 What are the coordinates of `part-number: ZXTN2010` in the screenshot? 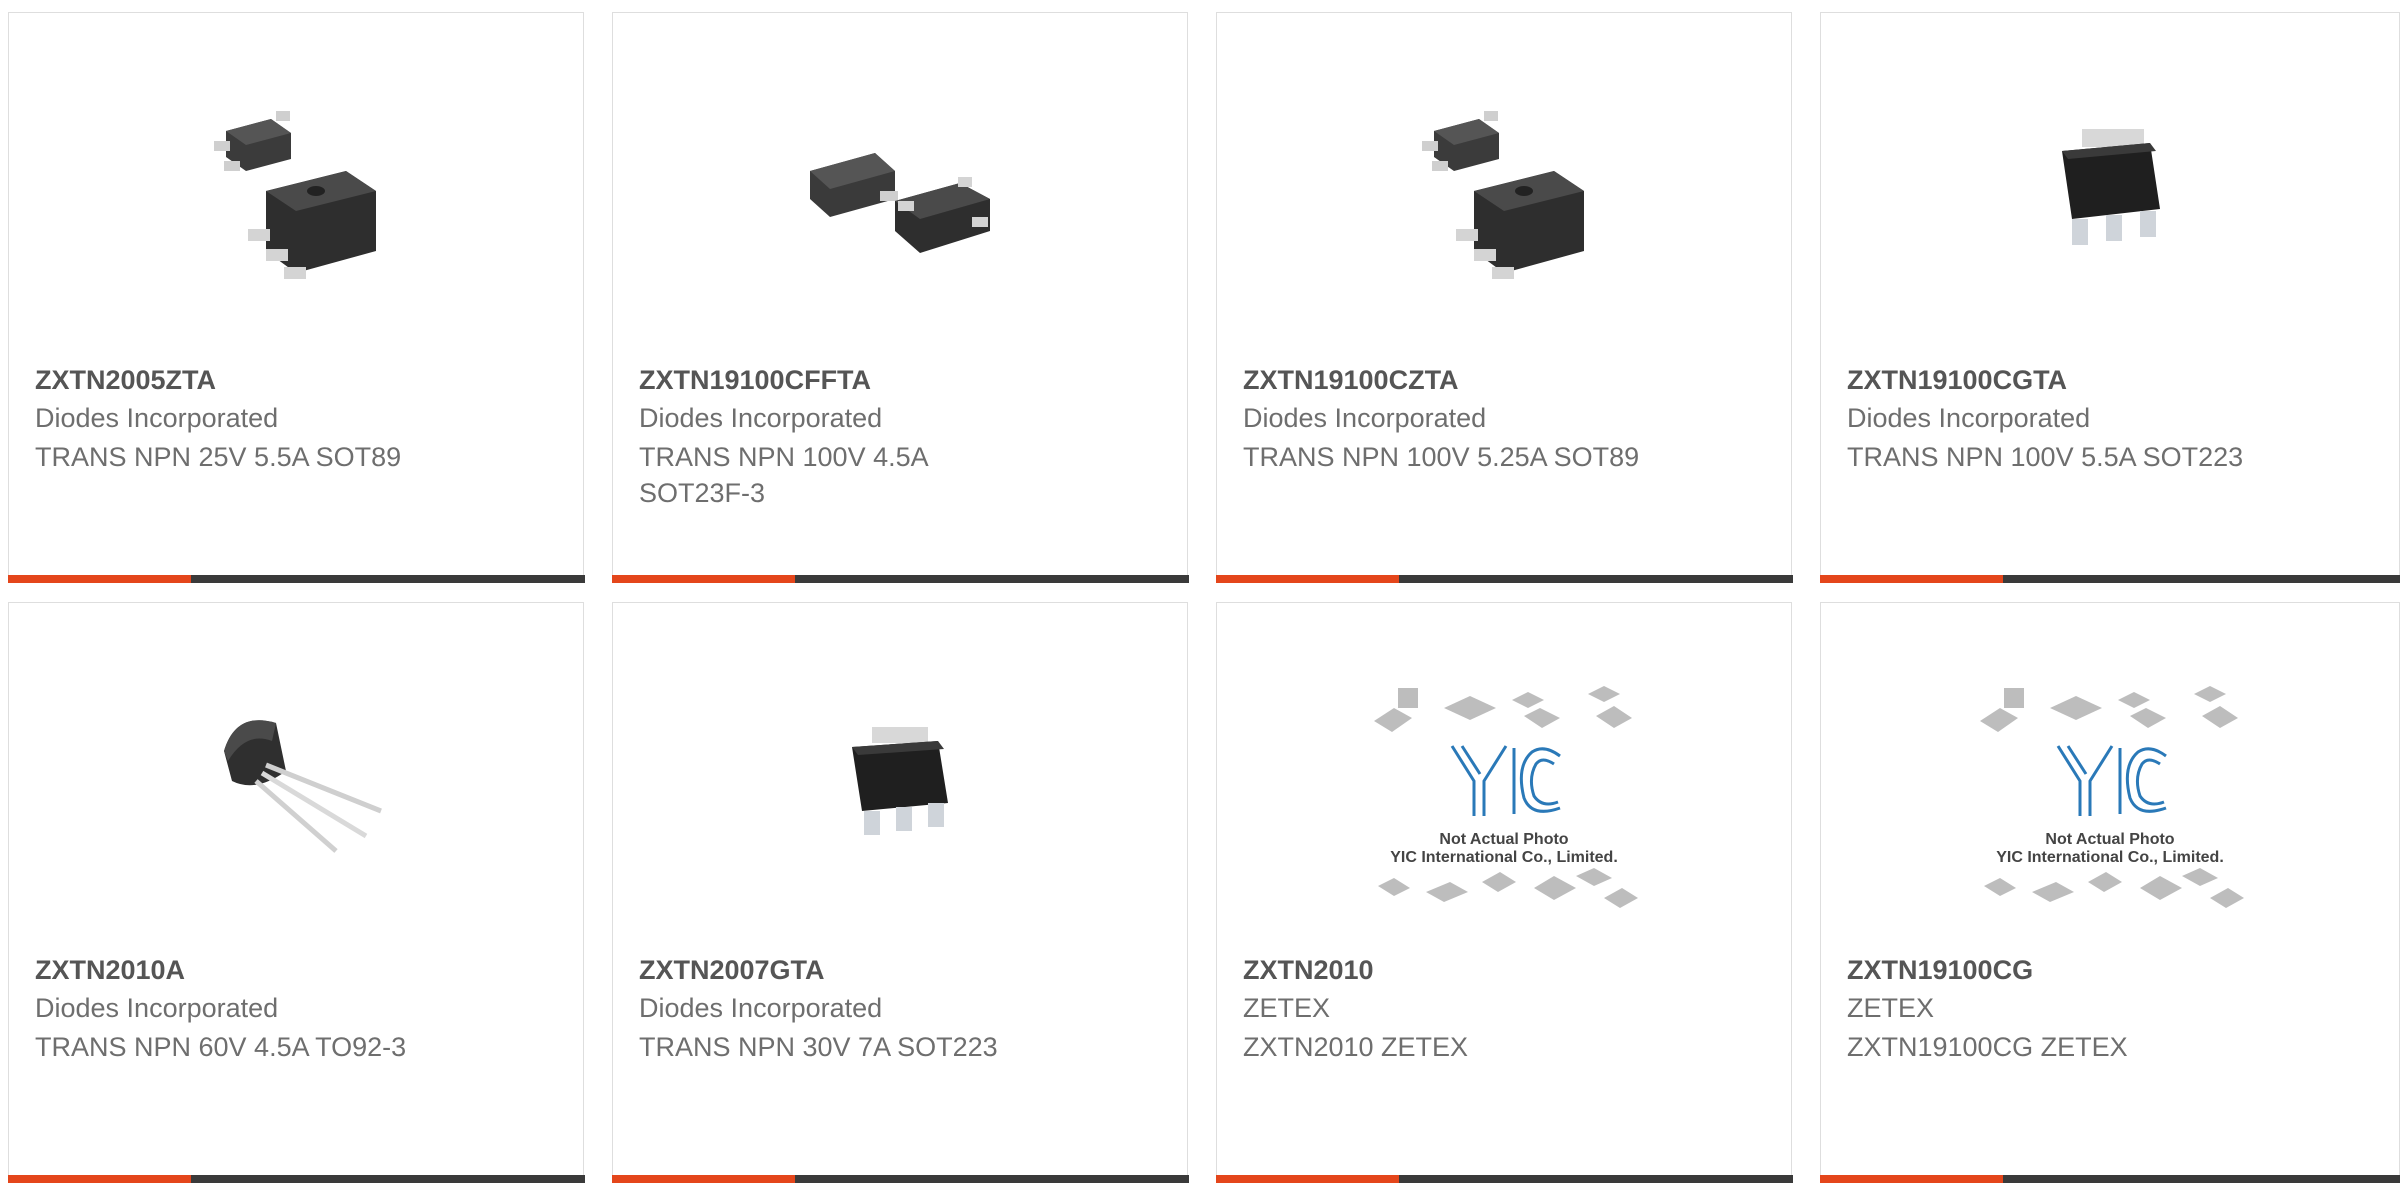 It's located at (1308, 970).